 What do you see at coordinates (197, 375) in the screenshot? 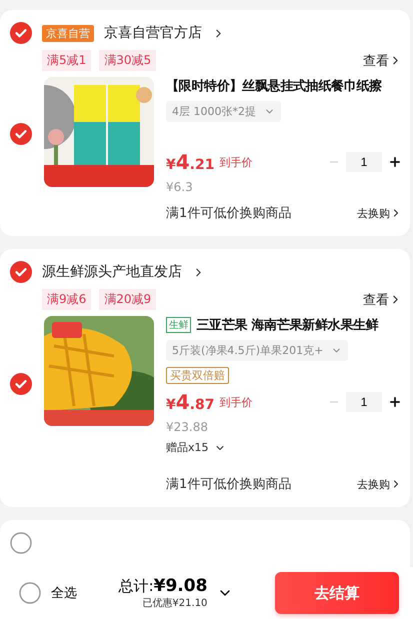
I see `service-tag: 买贵双倍赔` at bounding box center [197, 375].